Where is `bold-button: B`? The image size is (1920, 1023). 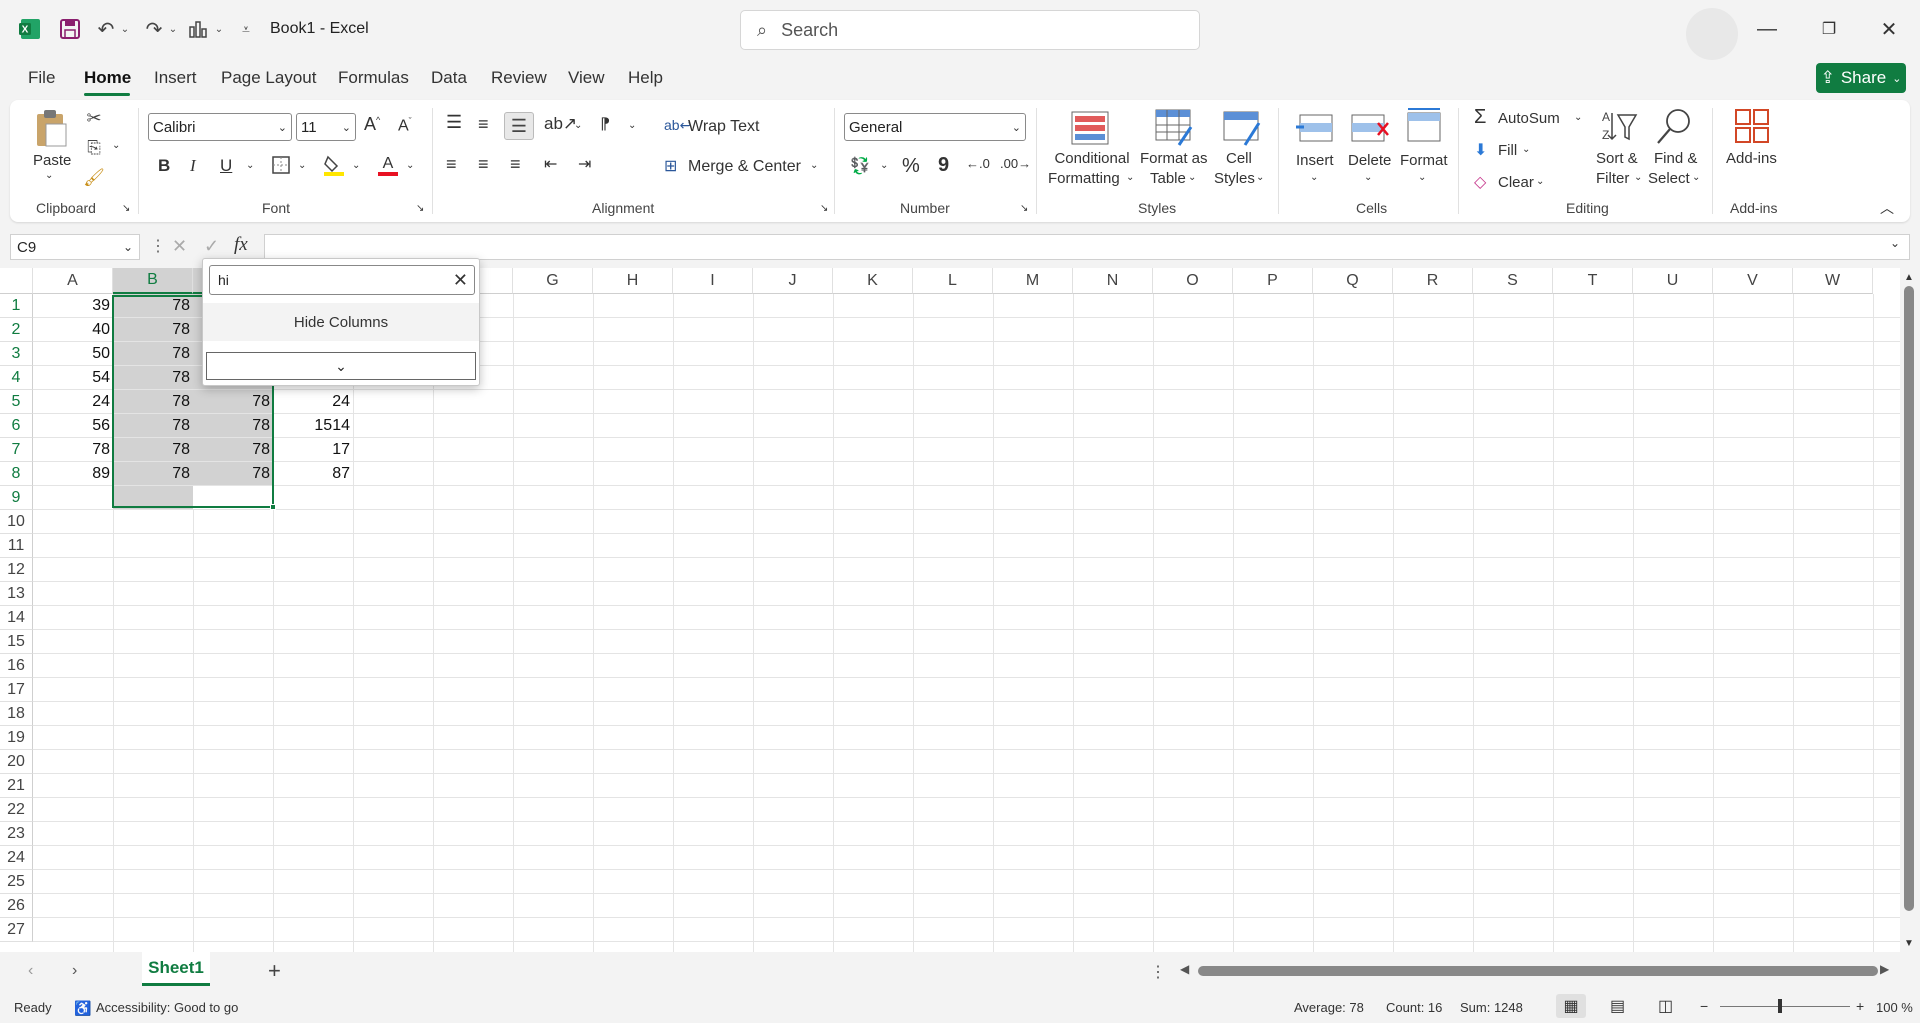
bold-button: B is located at coordinates (164, 166).